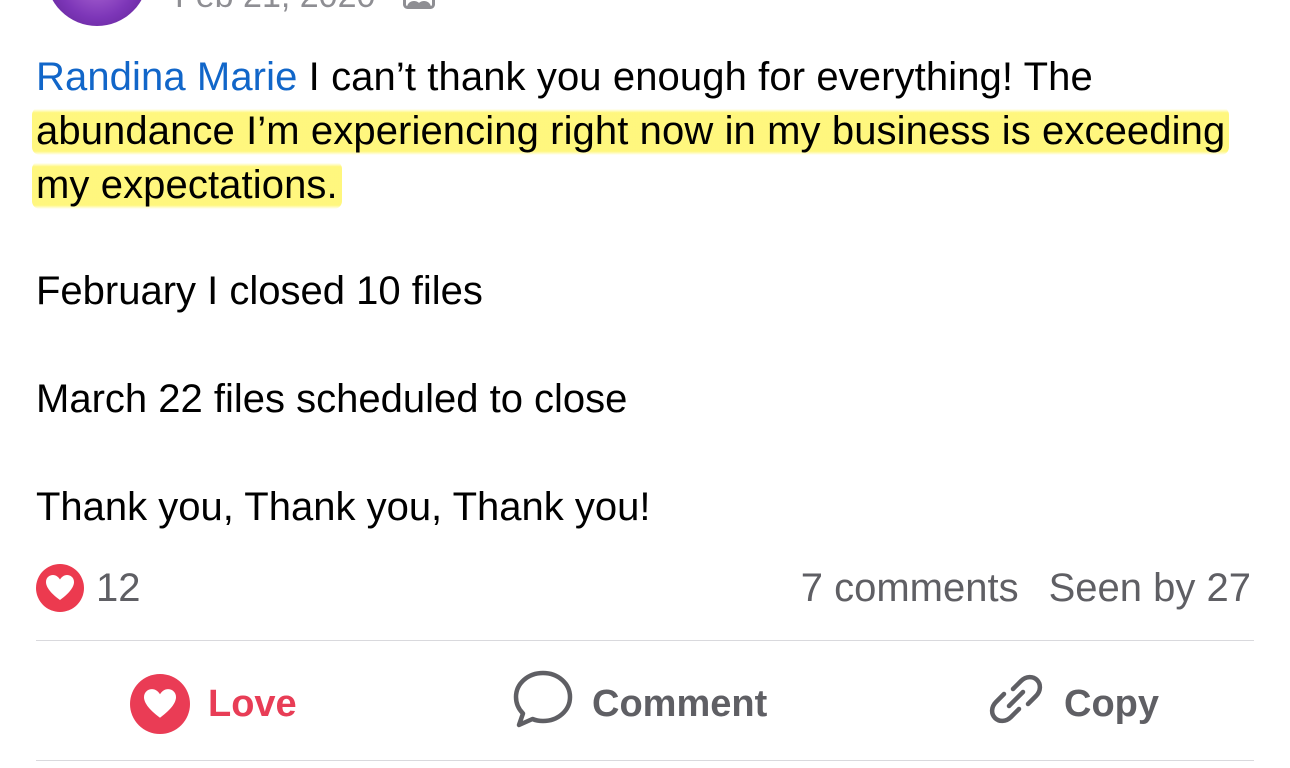 This screenshot has width=1290, height=768. I want to click on post-paragraph: February I closed 10 files, so click(259, 291).